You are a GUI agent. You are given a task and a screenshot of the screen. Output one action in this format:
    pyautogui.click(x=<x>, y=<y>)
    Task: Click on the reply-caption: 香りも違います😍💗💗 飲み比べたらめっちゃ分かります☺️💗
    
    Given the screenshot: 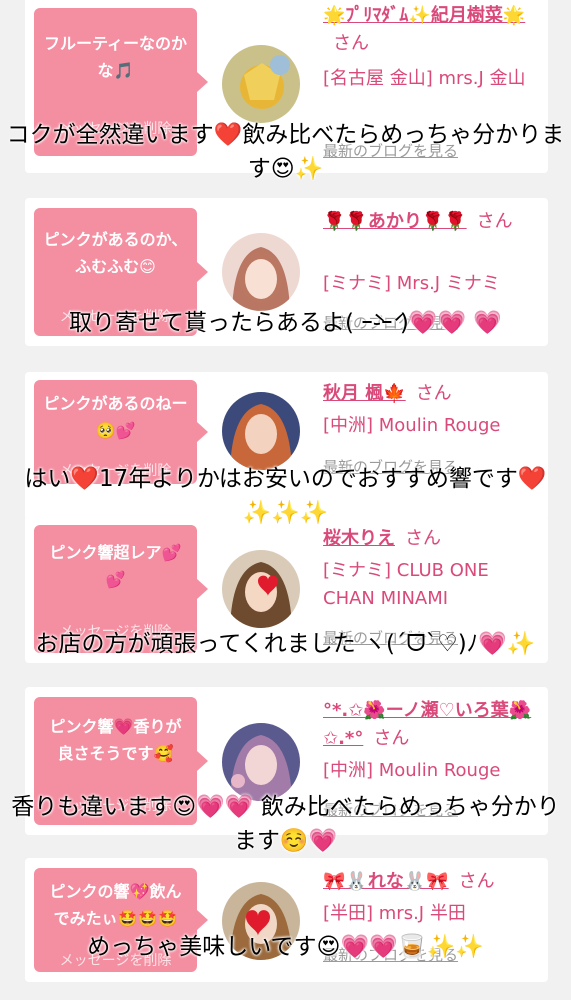 What is the action you would take?
    pyautogui.click(x=285, y=824)
    